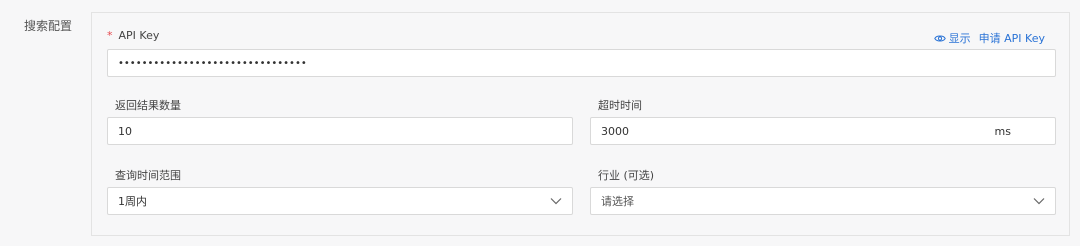  Describe the element at coordinates (139, 35) in the screenshot. I see `api-key-label-text: API Key` at that location.